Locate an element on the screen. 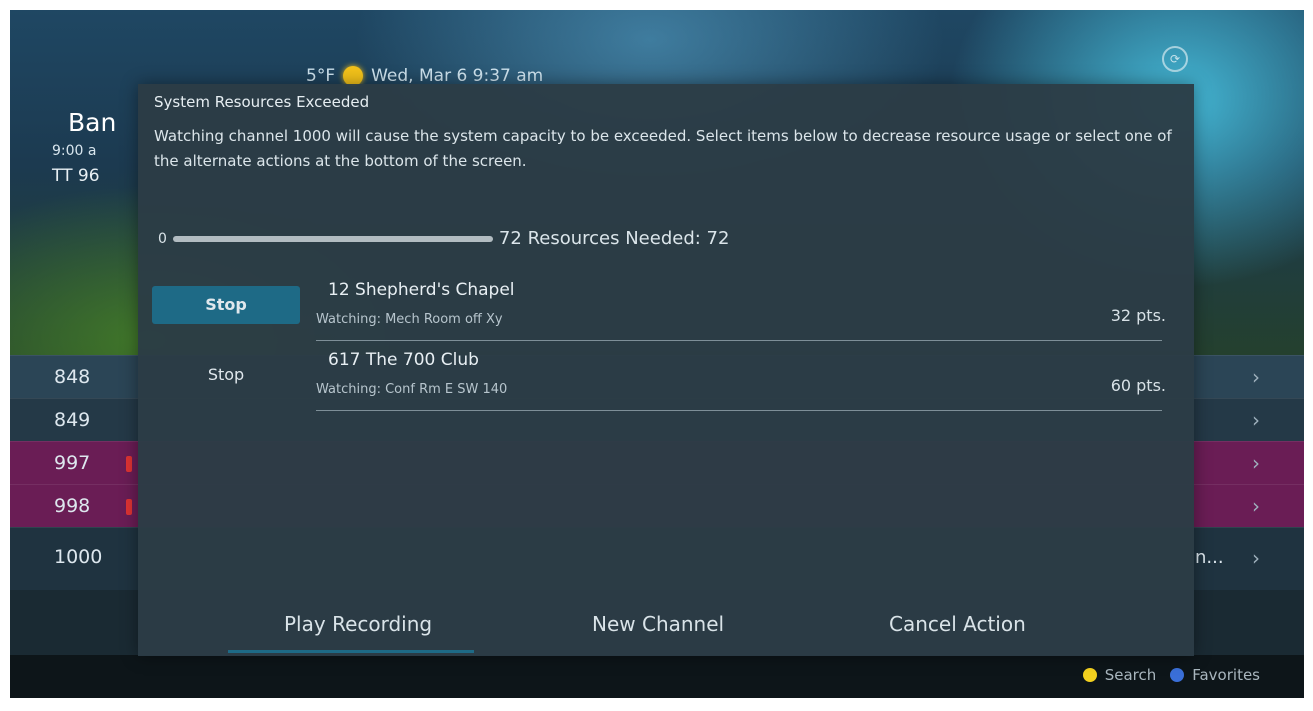 The image size is (1313, 711). resource-meter: 0 72 Resources Needed: 72 is located at coordinates (443, 238).